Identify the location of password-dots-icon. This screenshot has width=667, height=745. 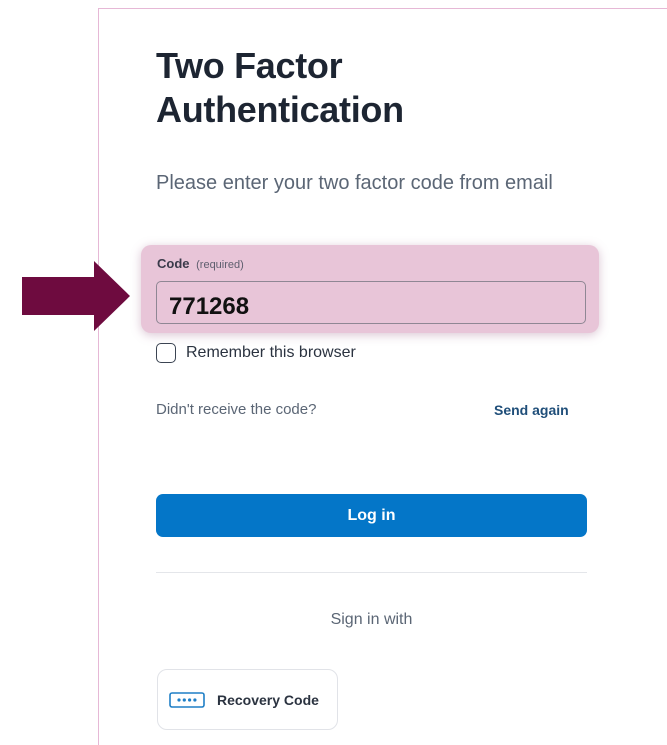
(187, 699).